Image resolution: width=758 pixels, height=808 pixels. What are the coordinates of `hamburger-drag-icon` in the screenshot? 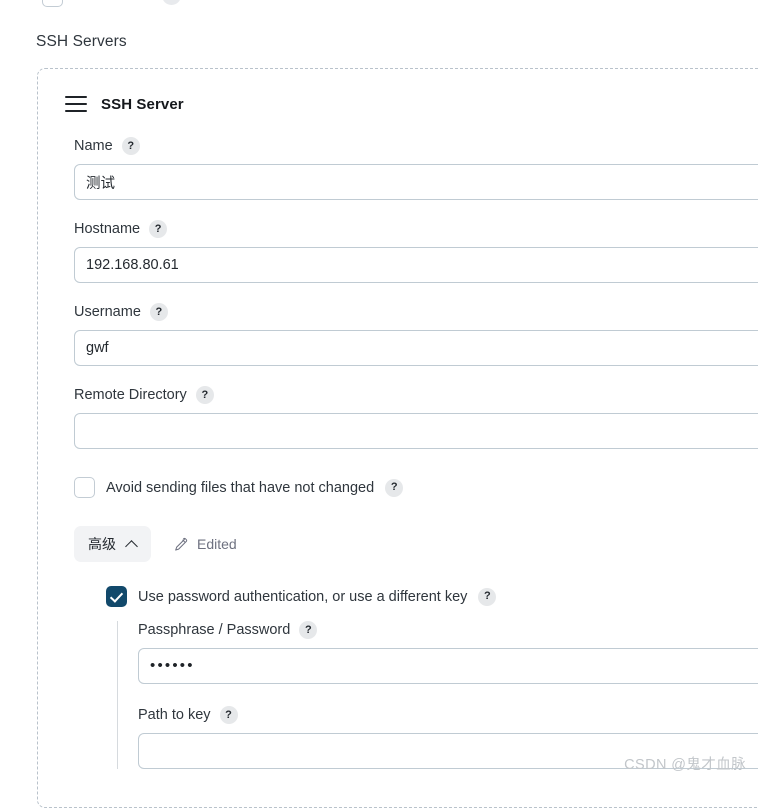 It's located at (76, 104).